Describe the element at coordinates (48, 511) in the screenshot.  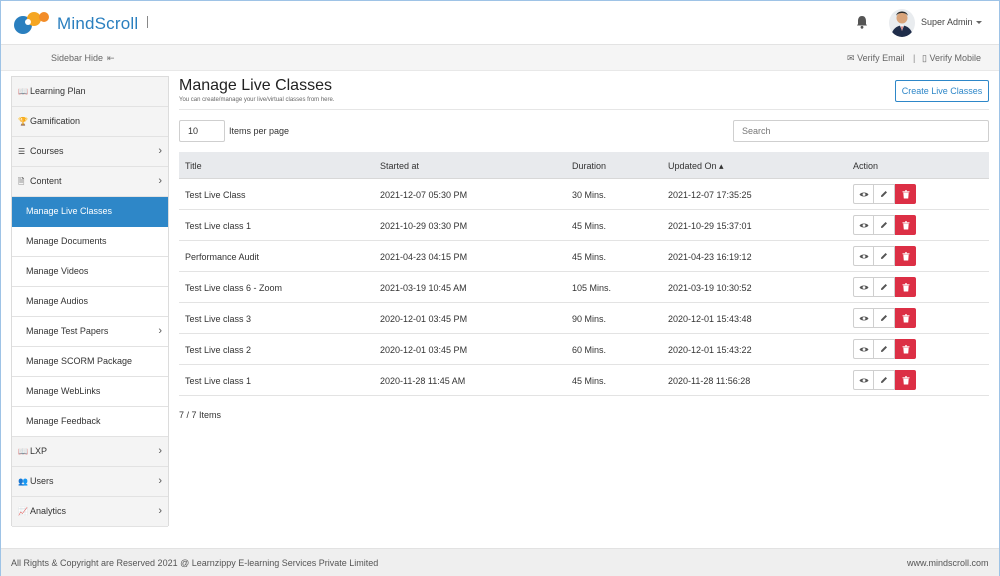
I see `sidebar-item-label: Analytics` at that location.